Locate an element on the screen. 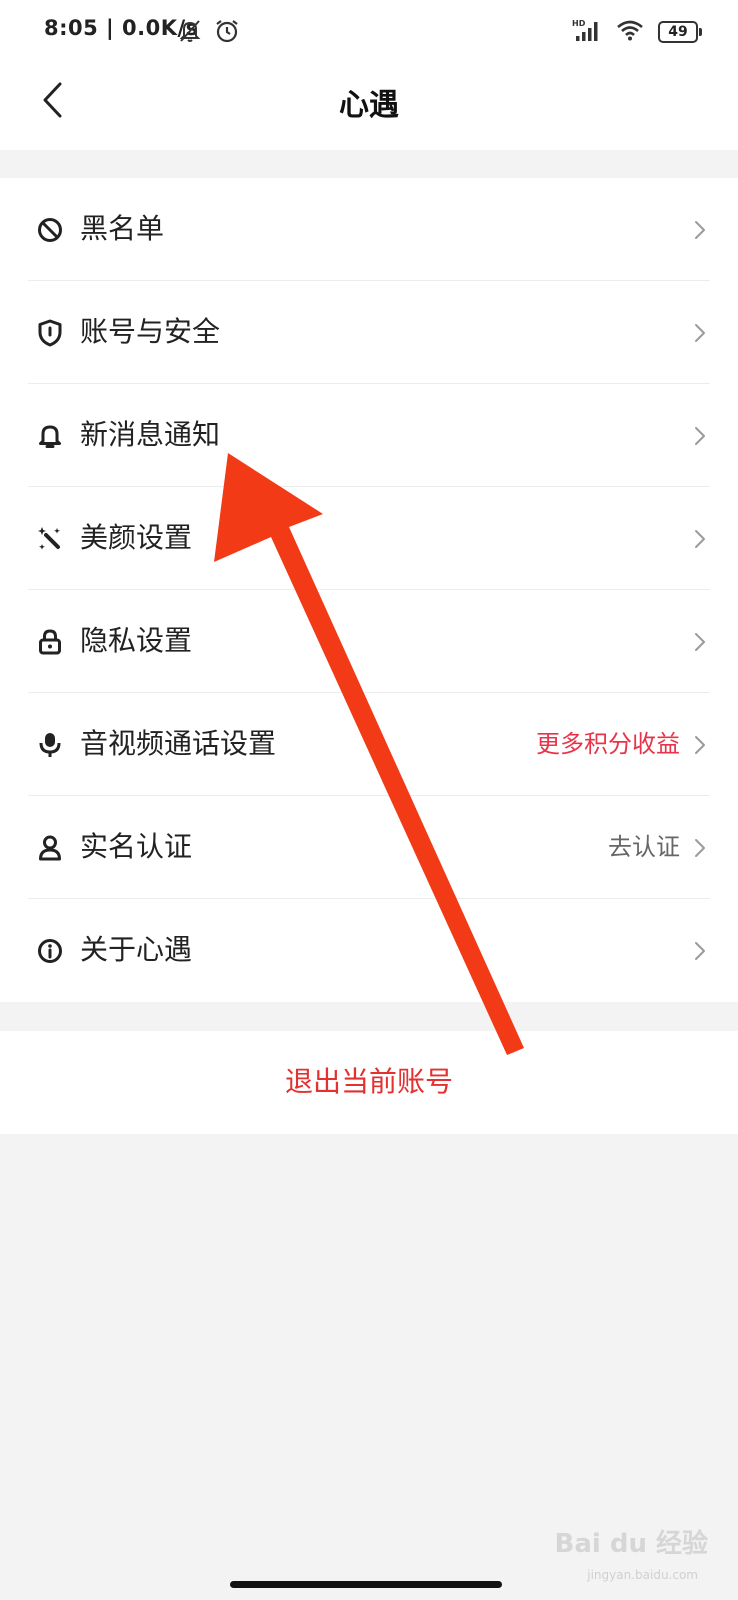 This screenshot has width=738, height=1600. shield-icon is located at coordinates (50, 333).